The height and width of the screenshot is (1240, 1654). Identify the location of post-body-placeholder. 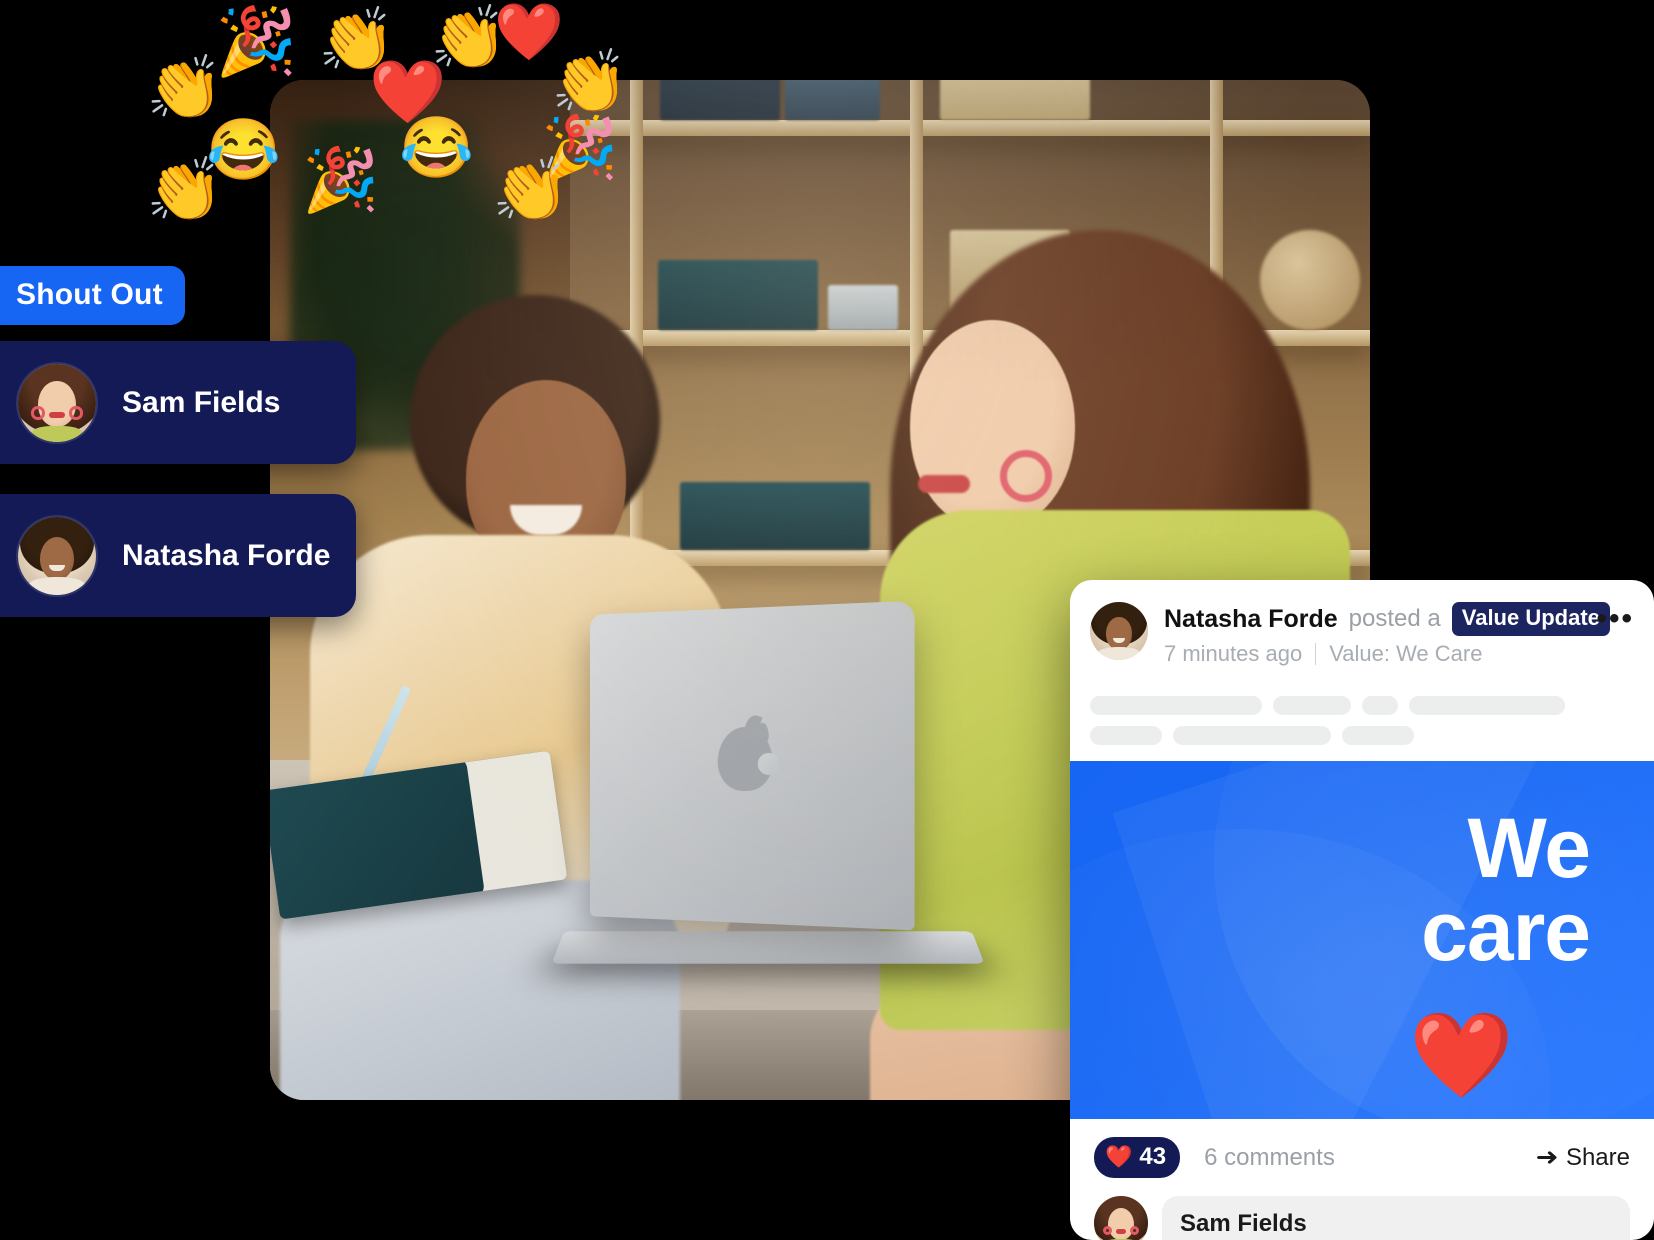
(1362, 721).